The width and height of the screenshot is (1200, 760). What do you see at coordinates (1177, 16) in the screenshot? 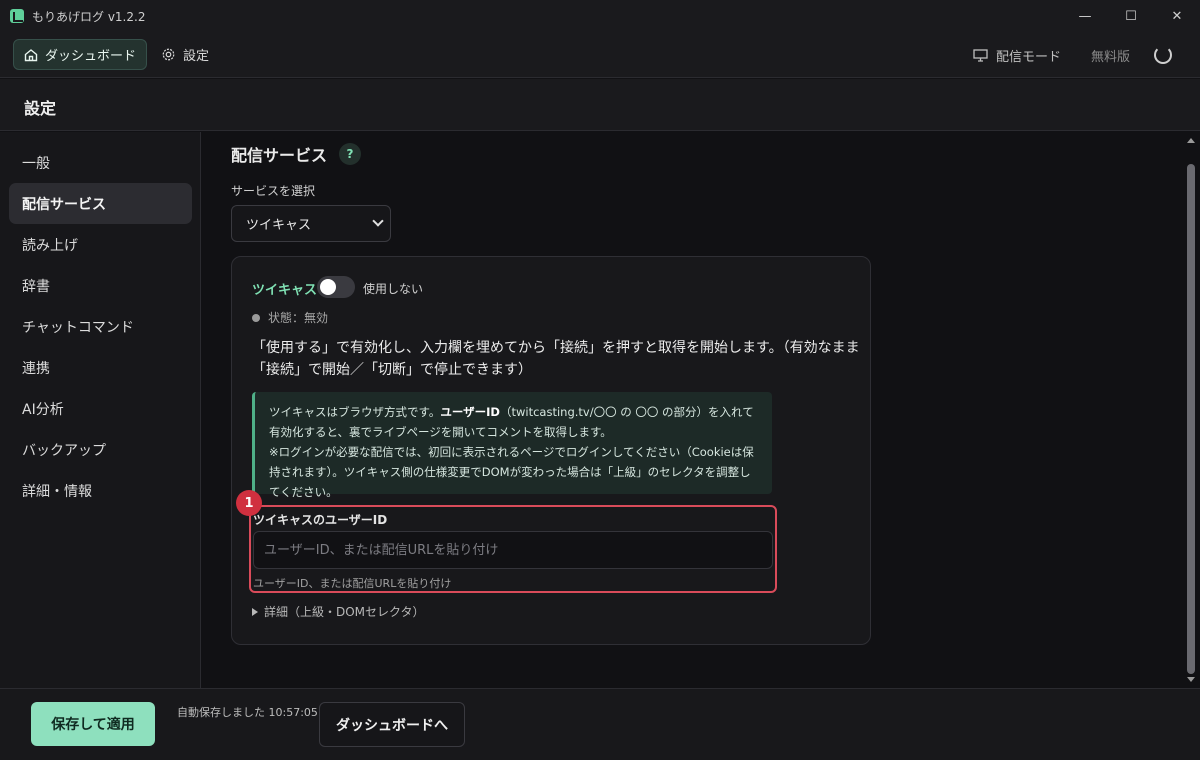
I see `close-button: ✕` at bounding box center [1177, 16].